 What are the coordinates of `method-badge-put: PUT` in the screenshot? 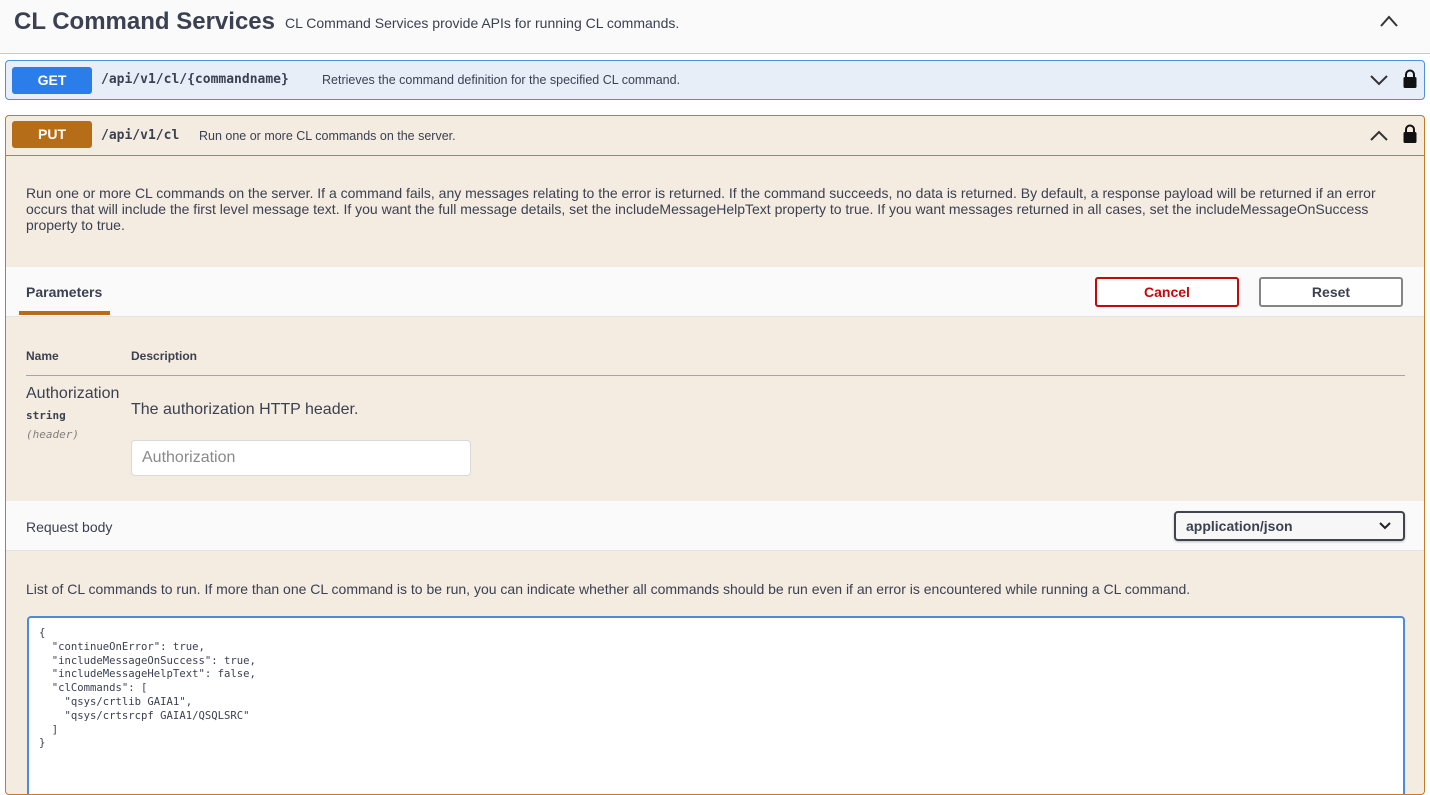 It's located at (52, 134).